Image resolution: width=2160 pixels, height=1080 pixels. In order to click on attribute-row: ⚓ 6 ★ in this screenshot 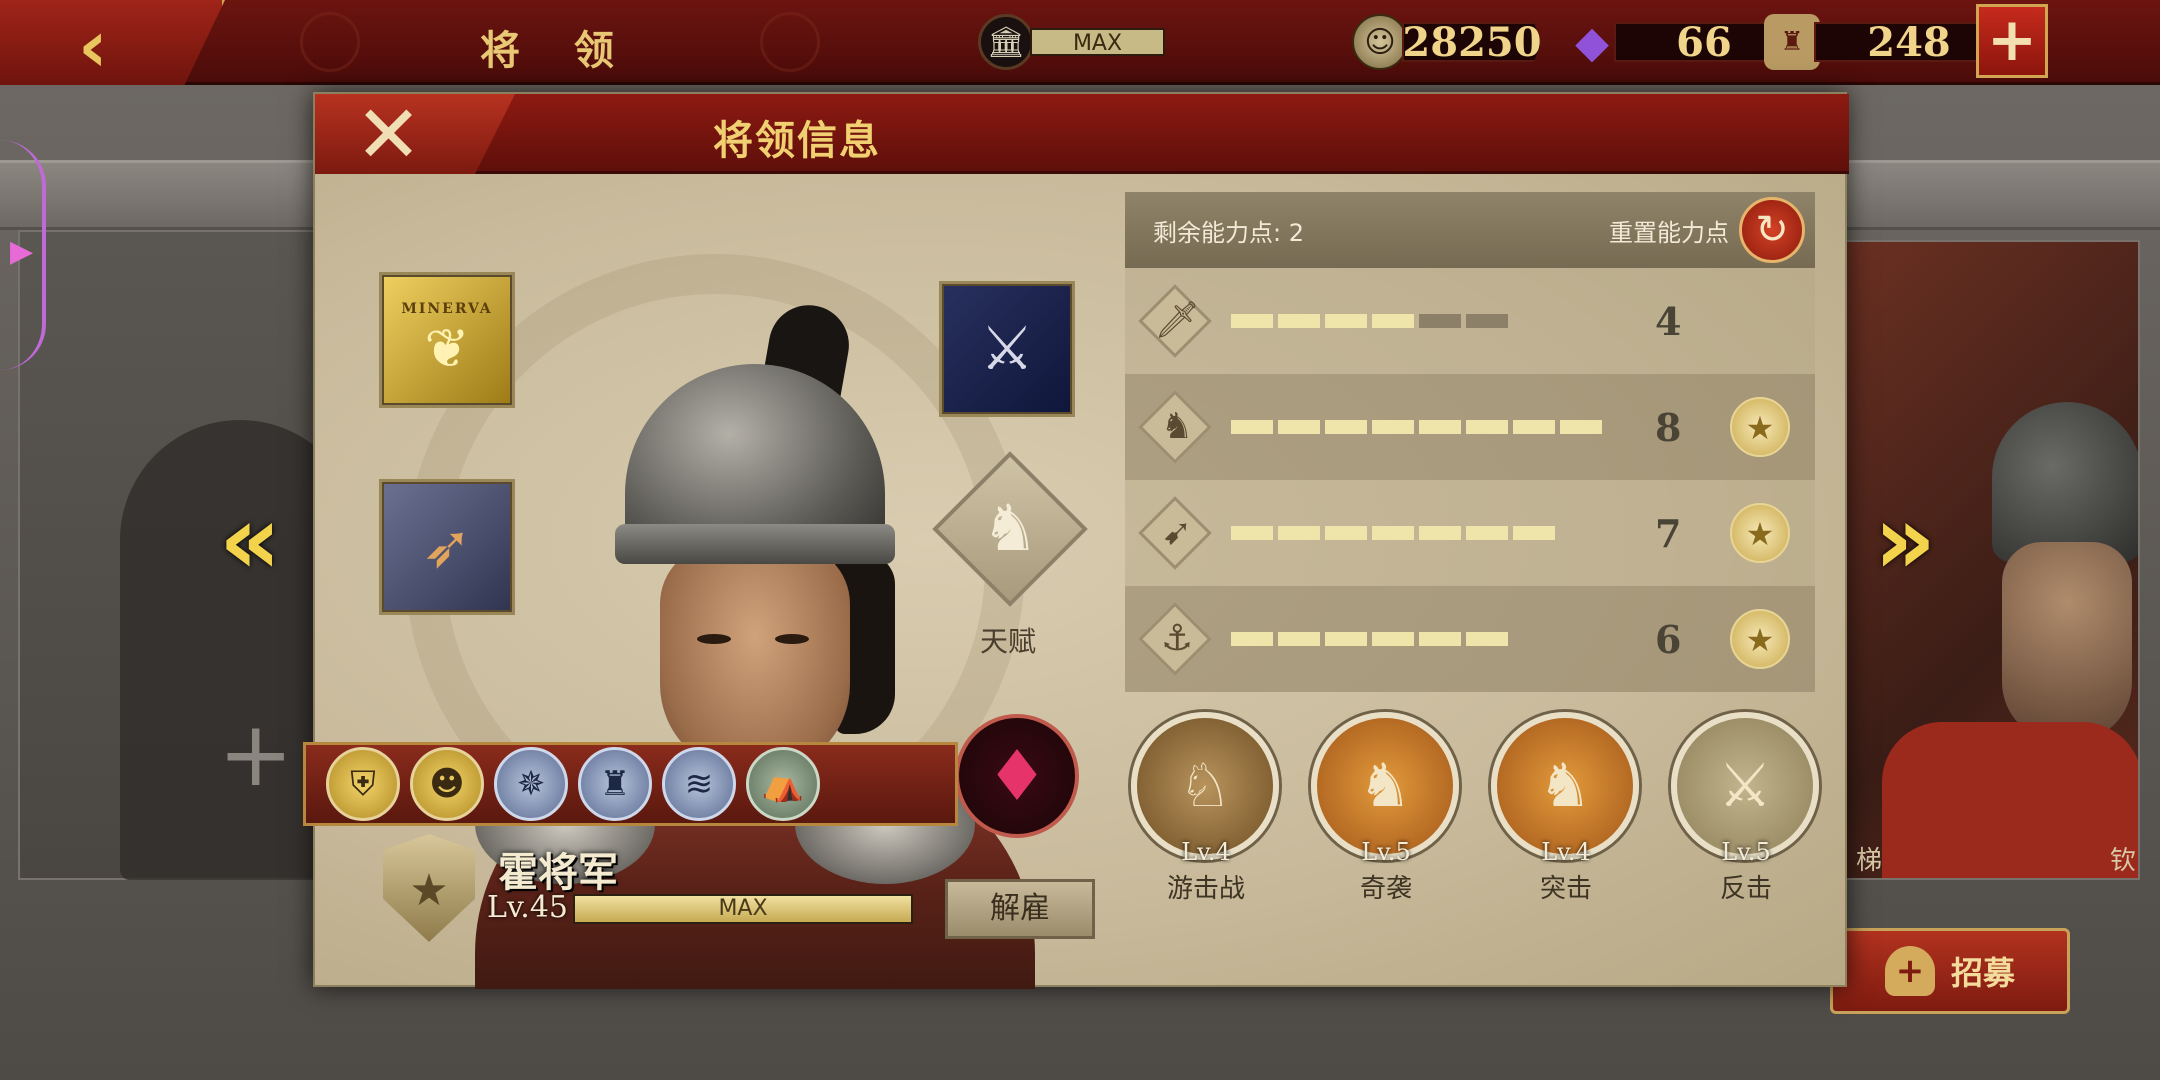, I will do `click(1470, 639)`.